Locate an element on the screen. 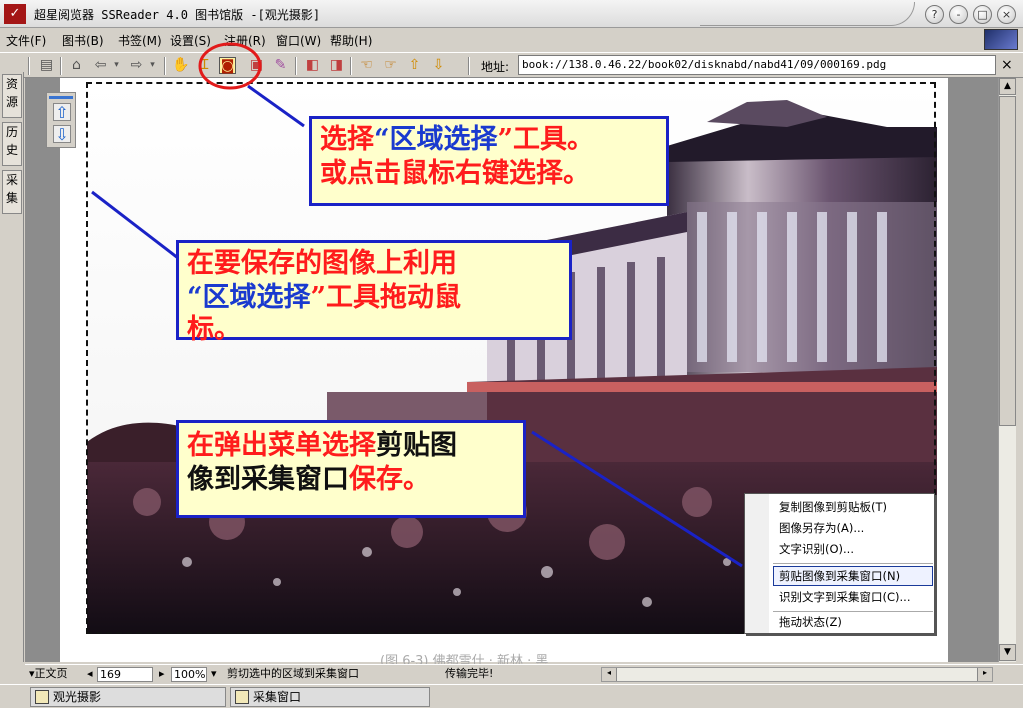 Image resolution: width=1023 pixels, height=708 pixels. callout-drag-region: 在要保存的图像上利用 “区域选择”工具拖动鼠 标。 is located at coordinates (374, 292).